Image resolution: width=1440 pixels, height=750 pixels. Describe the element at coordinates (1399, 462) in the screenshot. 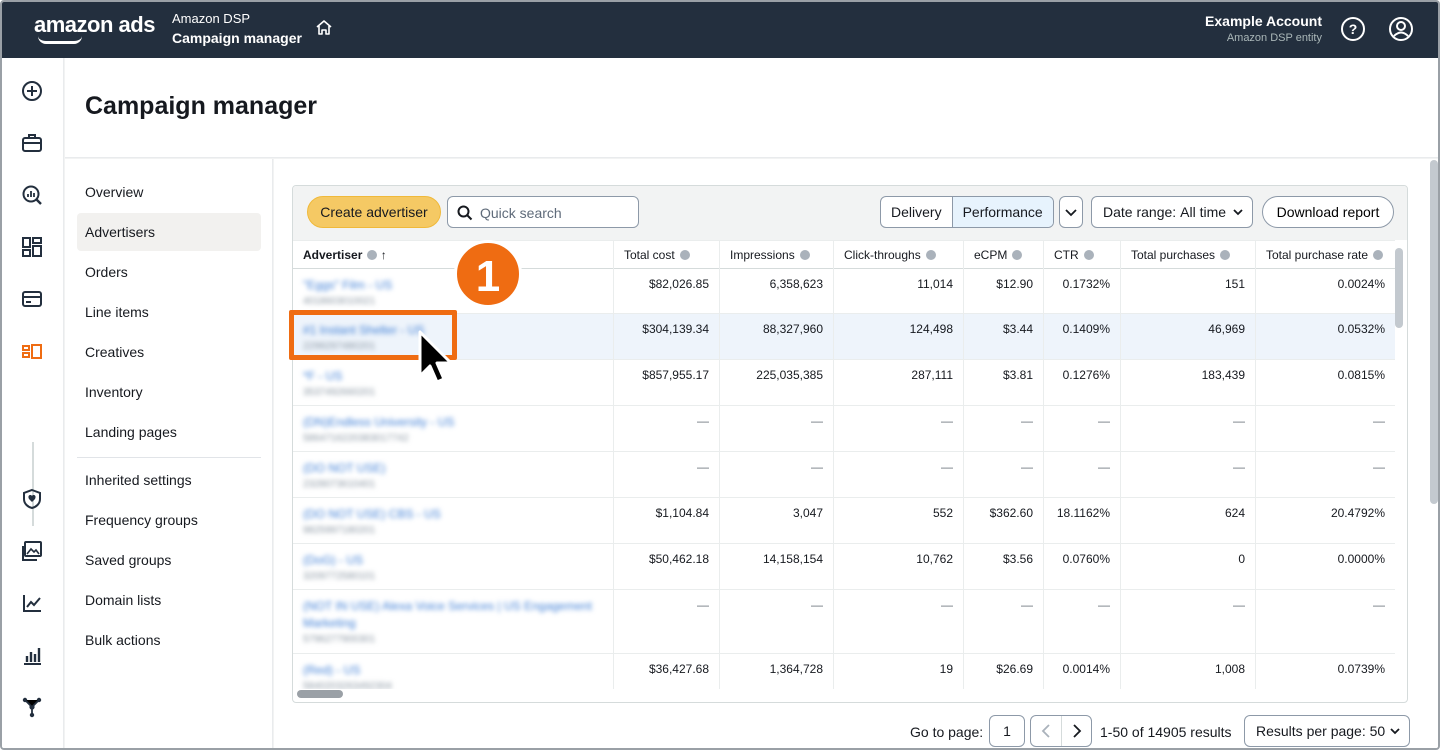

I see `table-vertical-scrollbar` at that location.